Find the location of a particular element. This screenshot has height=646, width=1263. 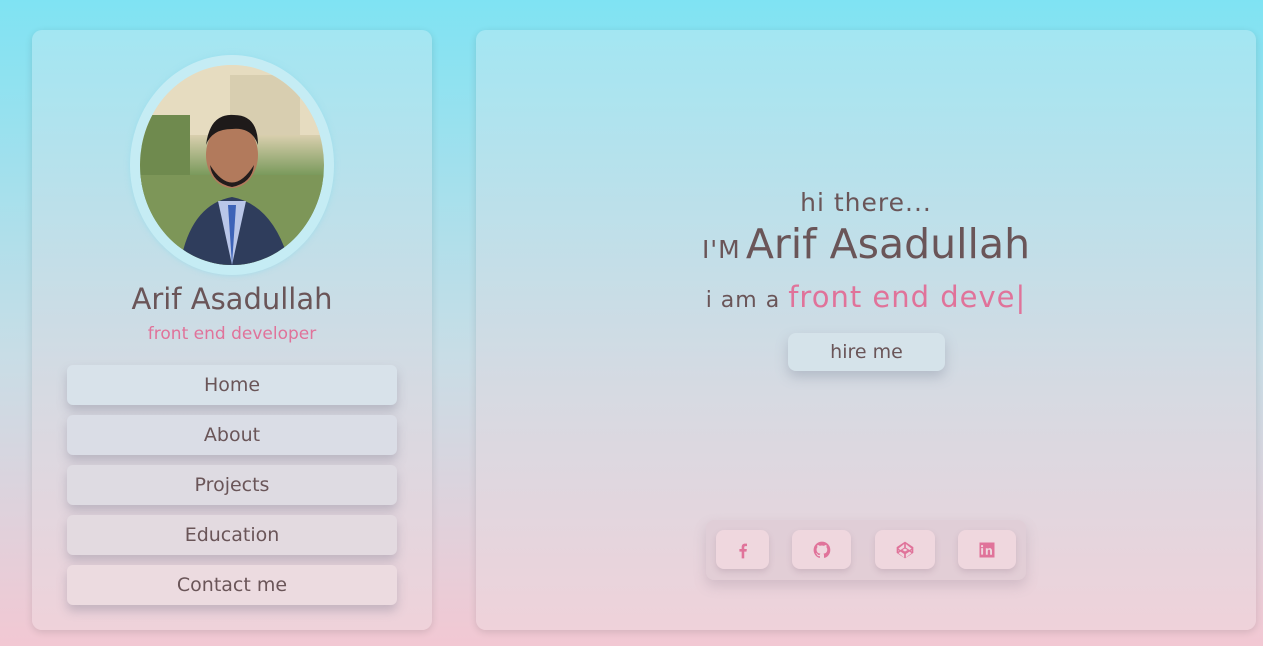

linkedin-button is located at coordinates (987, 549).